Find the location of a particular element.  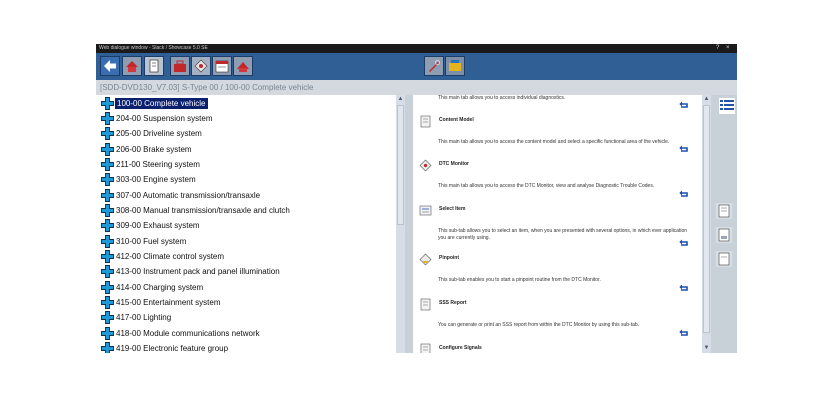

system-list-item: 204-00 Suspension system is located at coordinates (249, 118).